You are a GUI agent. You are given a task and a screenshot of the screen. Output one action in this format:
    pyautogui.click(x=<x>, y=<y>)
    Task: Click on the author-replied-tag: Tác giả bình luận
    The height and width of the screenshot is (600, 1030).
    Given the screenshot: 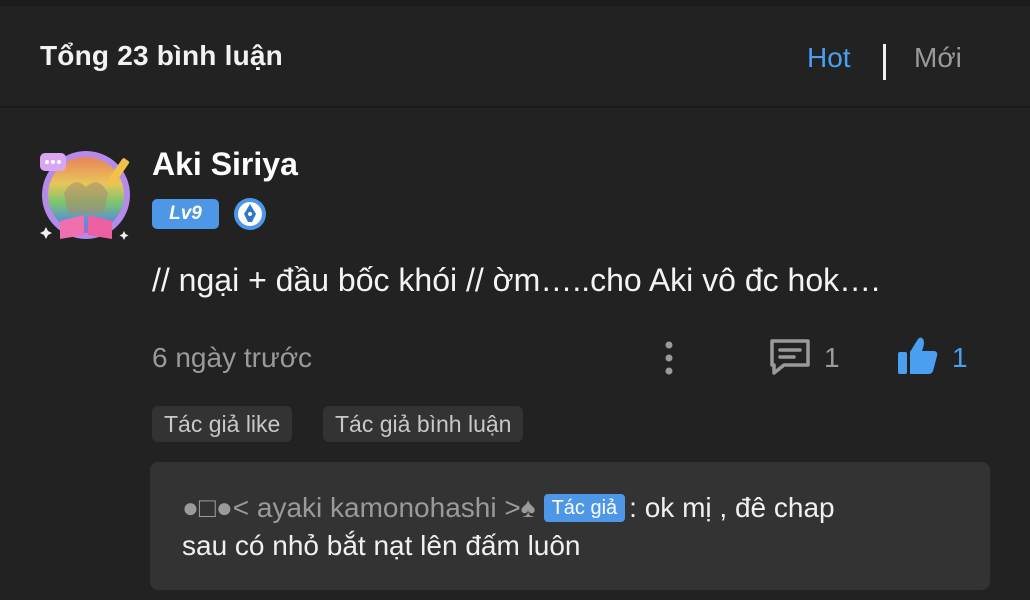 What is the action you would take?
    pyautogui.click(x=423, y=424)
    